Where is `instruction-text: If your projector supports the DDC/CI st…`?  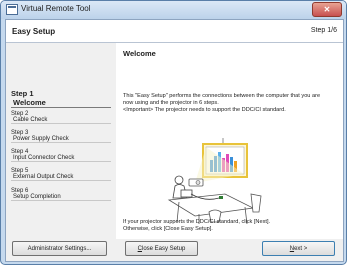 instruction-text: If your projector supports the DDC/CI st… is located at coordinates (230, 226).